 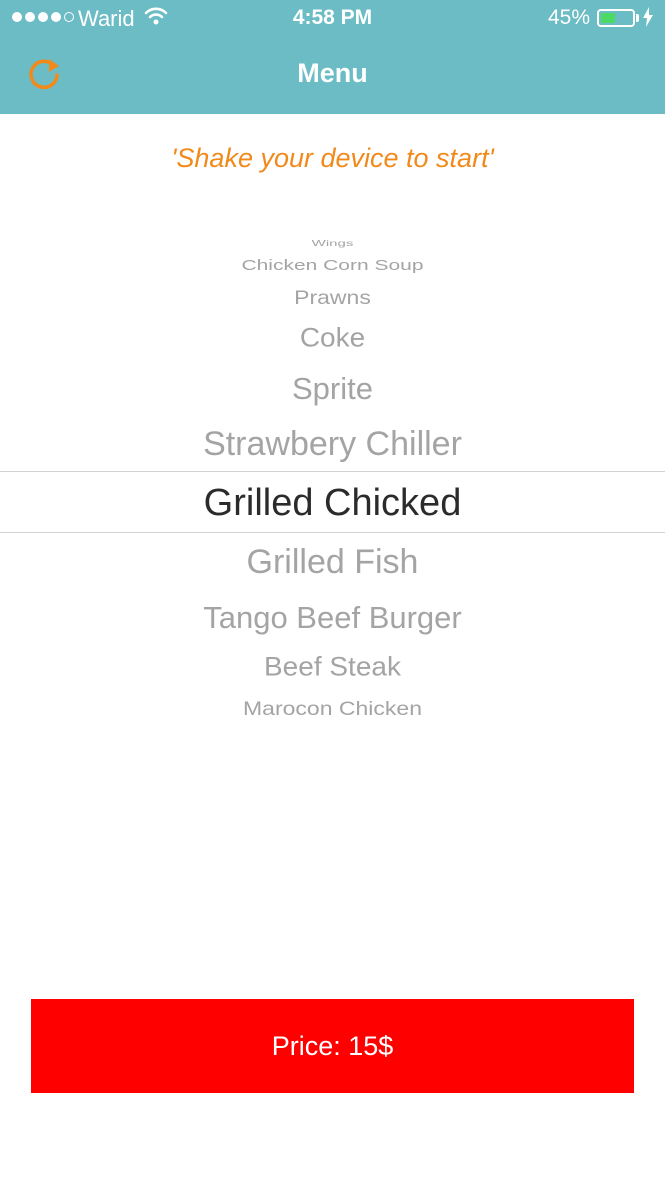 I want to click on picker-item: Coke, so click(x=332, y=338).